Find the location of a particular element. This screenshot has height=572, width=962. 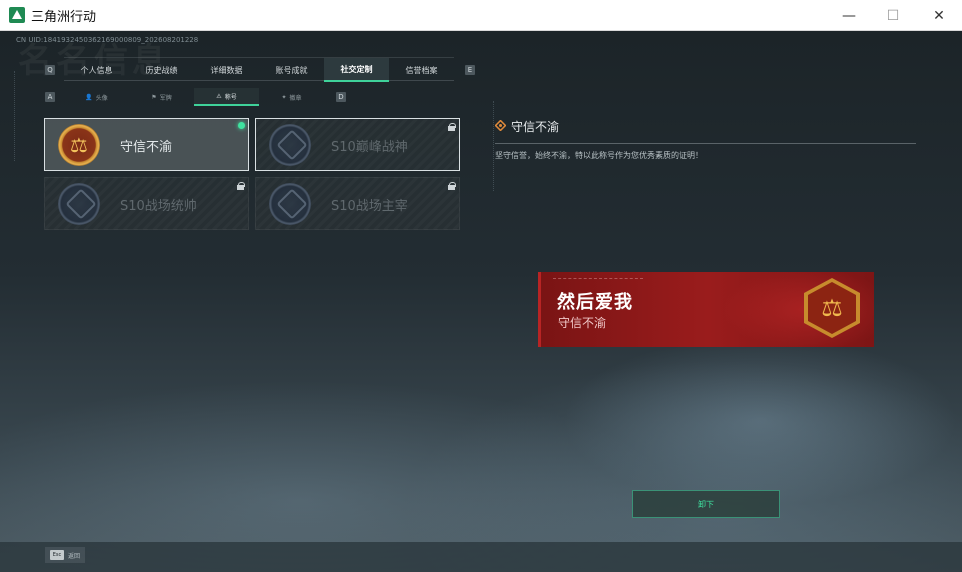

equipped-indicator is located at coordinates (241, 125).